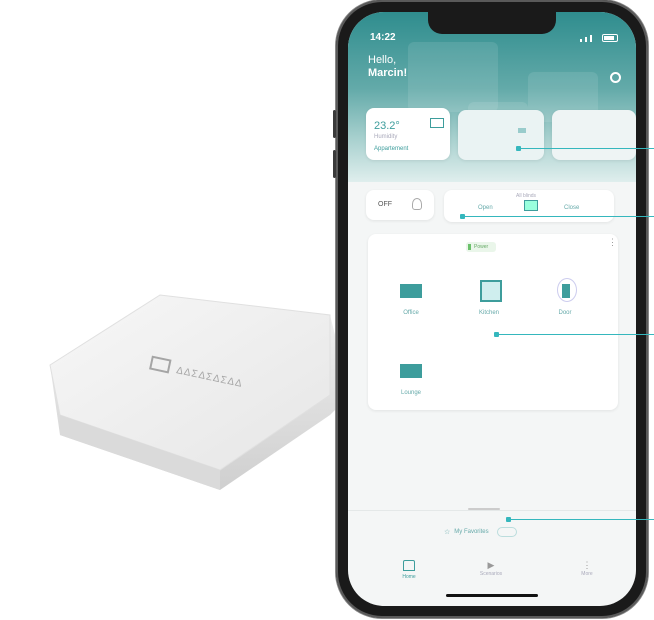 The width and height of the screenshot is (654, 620). I want to click on nav-more: ⋮ More, so click(587, 568).